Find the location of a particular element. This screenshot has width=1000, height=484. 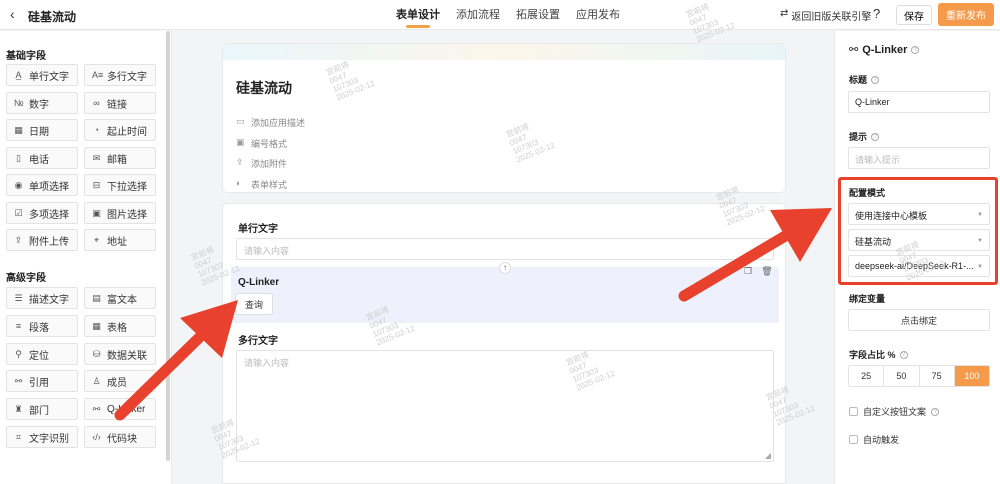

field-member: ♙ 成员 is located at coordinates (120, 381).